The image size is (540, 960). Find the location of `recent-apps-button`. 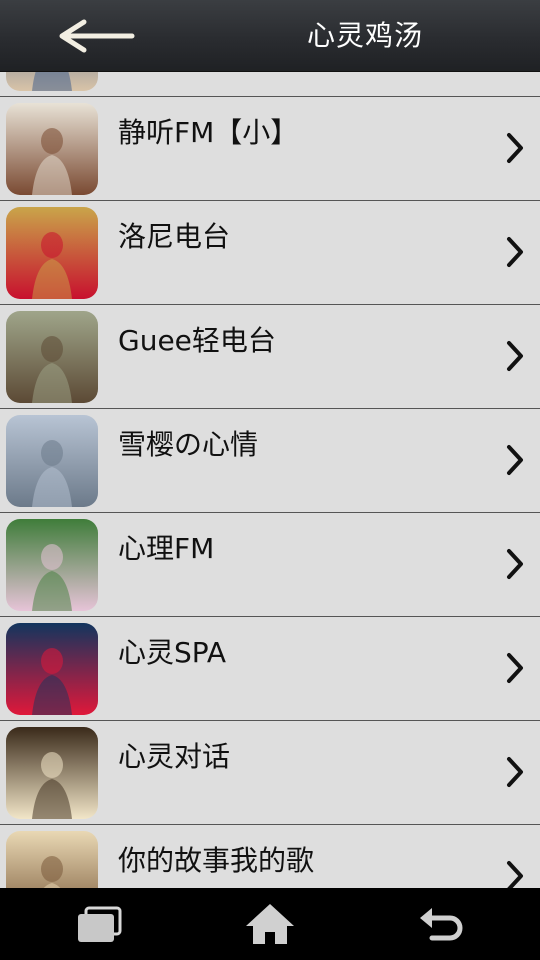

recent-apps-button is located at coordinates (102, 924).